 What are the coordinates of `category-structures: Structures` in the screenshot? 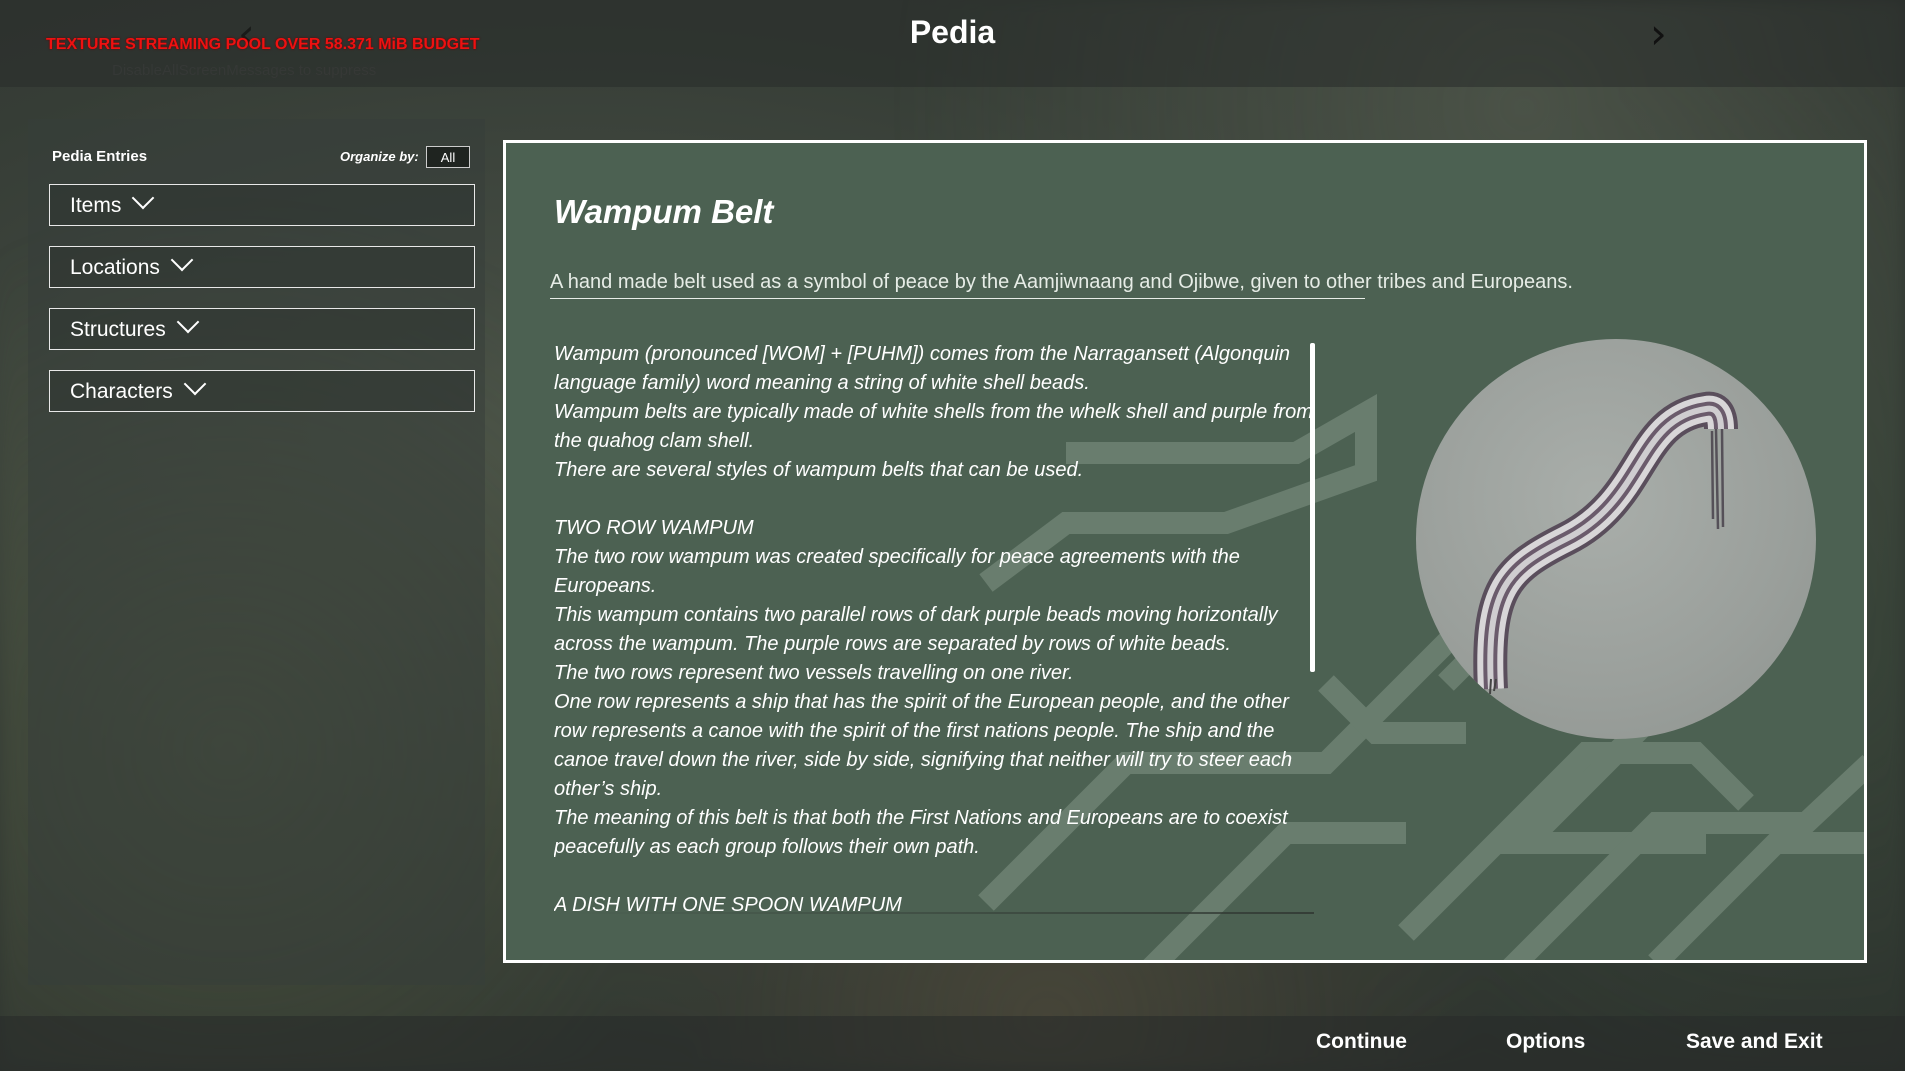 It's located at (262, 329).